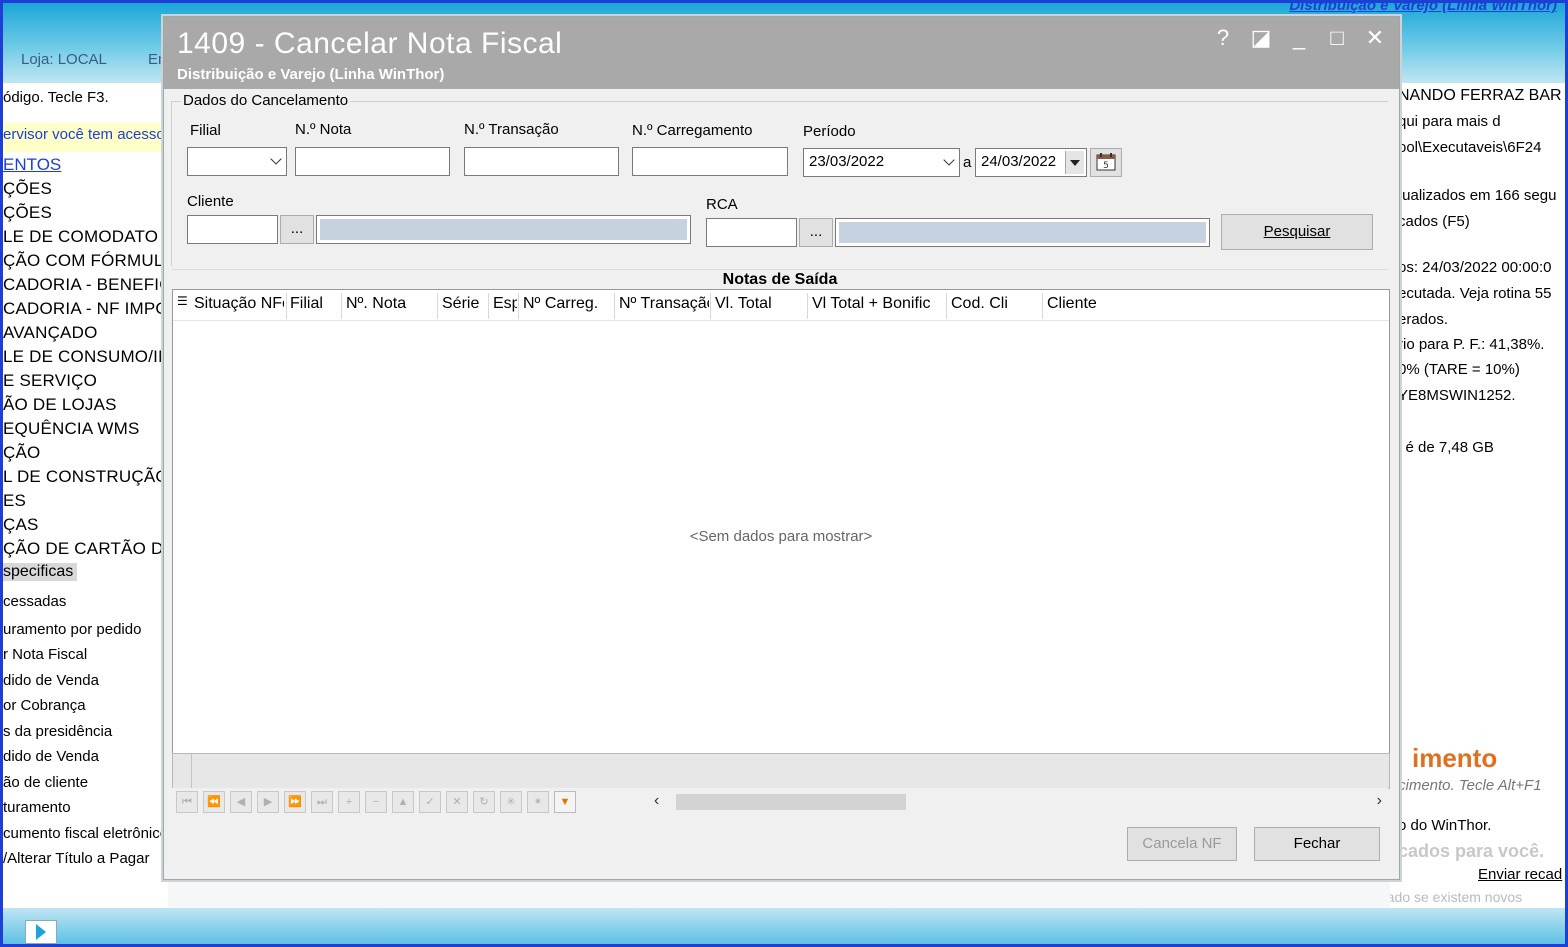  I want to click on background-menu-item: ENTOS, so click(32, 165).